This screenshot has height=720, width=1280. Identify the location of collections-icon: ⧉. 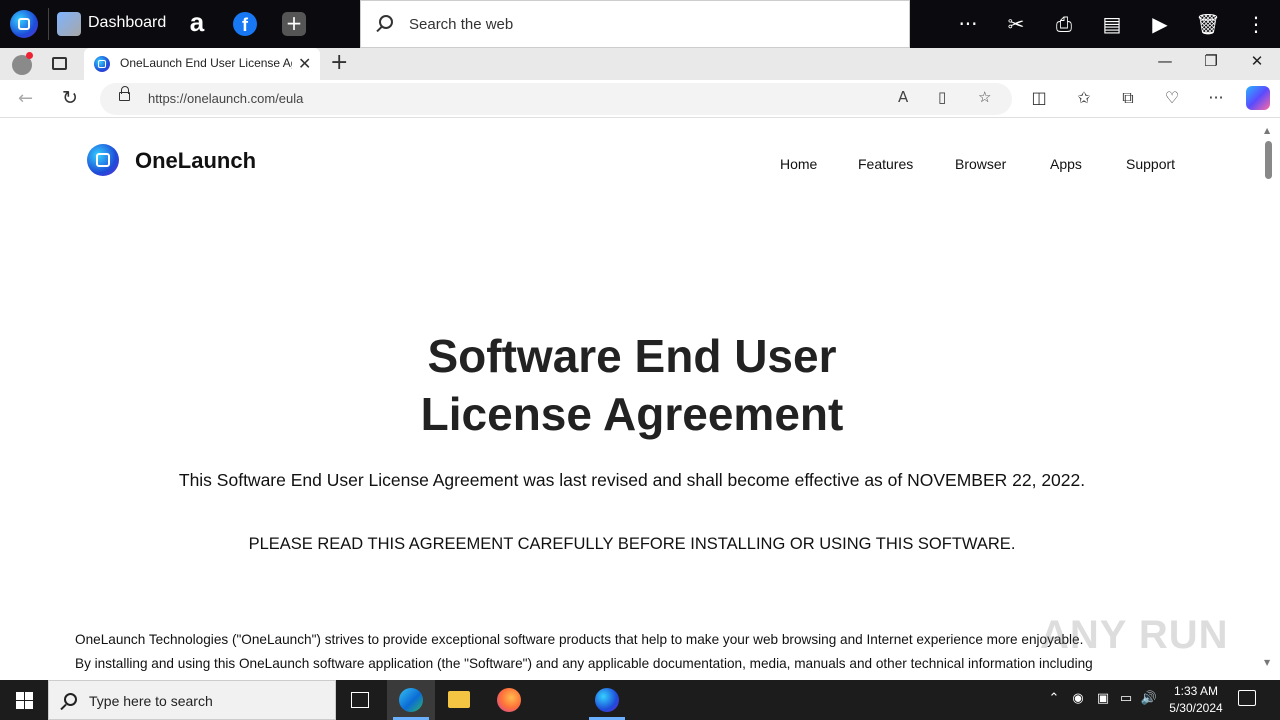
(1128, 98).